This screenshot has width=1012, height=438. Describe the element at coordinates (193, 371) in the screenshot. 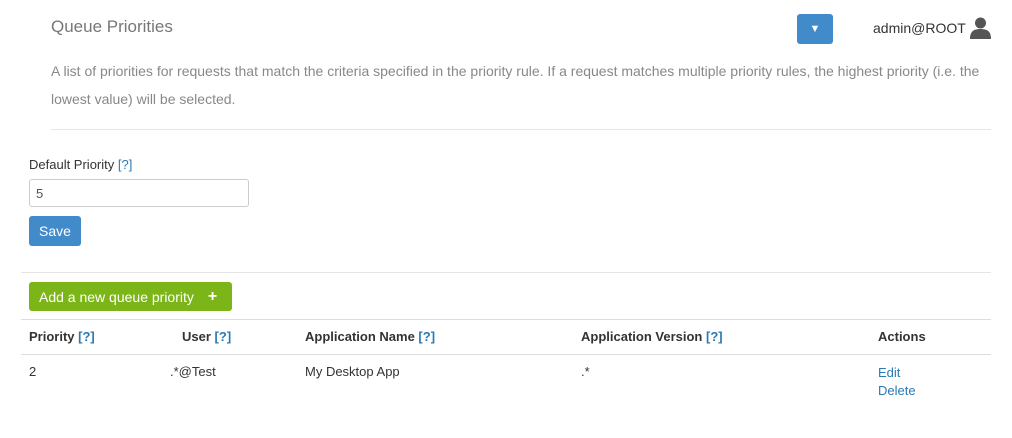

I see `cell-user: .*@Test` at that location.